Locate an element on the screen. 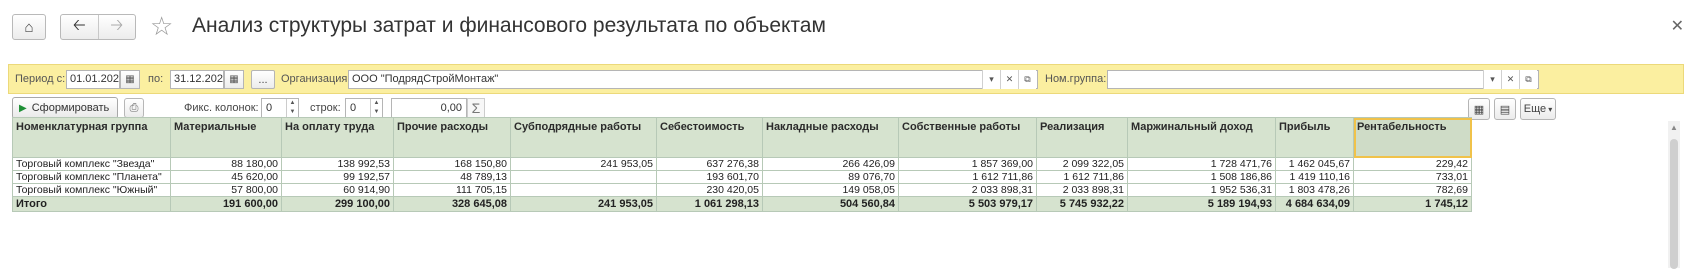  period-to-field: 31.12.2021 is located at coordinates (197, 79).